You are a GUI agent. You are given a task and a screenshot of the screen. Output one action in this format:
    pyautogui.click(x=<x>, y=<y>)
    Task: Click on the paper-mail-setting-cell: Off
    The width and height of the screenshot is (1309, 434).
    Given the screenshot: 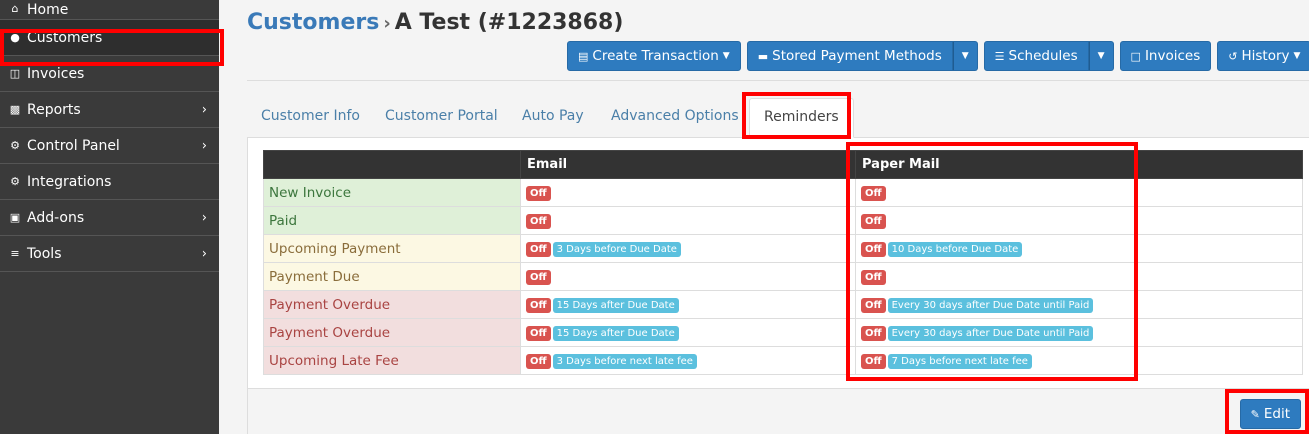 What is the action you would take?
    pyautogui.click(x=1079, y=192)
    